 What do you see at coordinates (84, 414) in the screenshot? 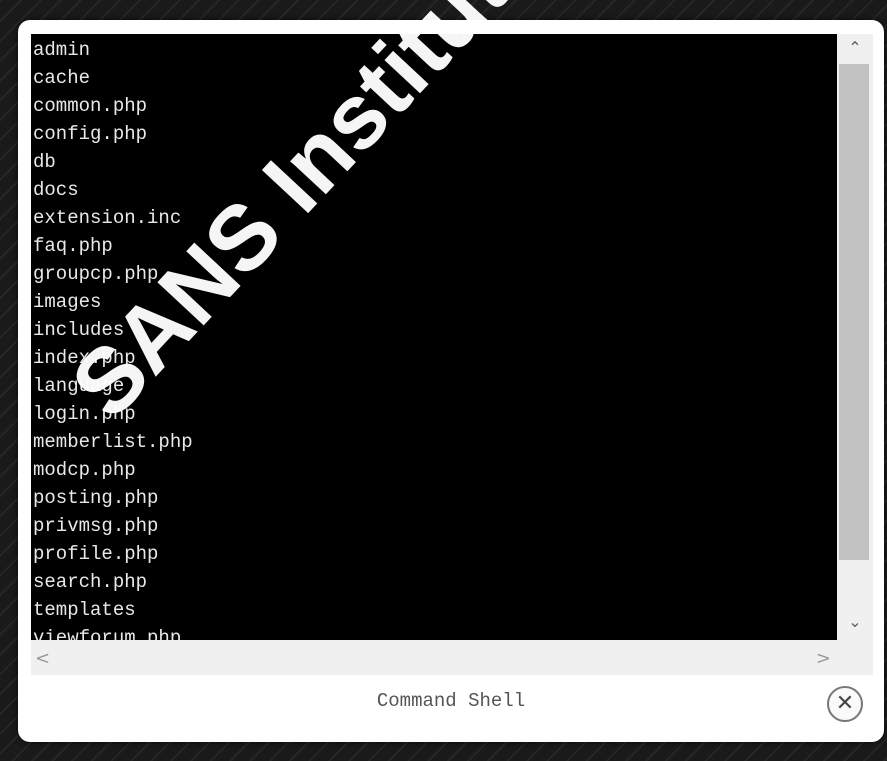
I see `list-item: login.php` at bounding box center [84, 414].